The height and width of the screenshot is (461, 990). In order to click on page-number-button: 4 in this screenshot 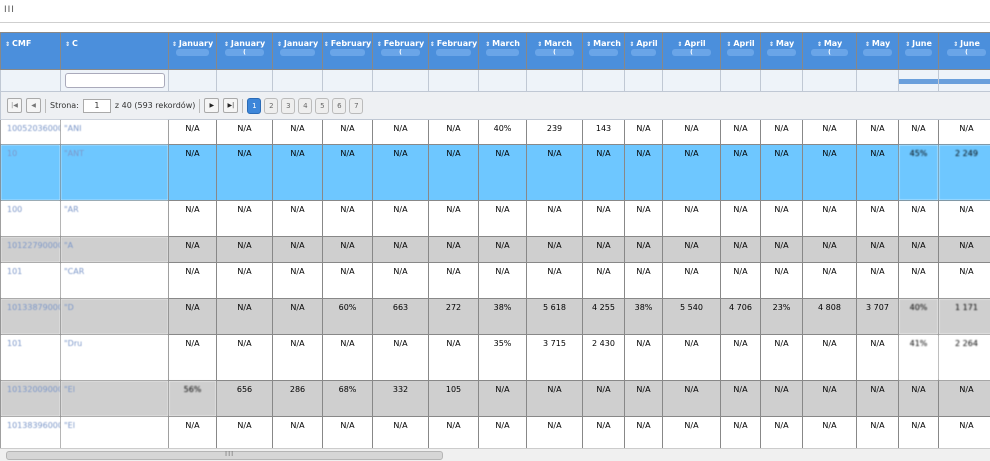, I will do `click(305, 106)`.